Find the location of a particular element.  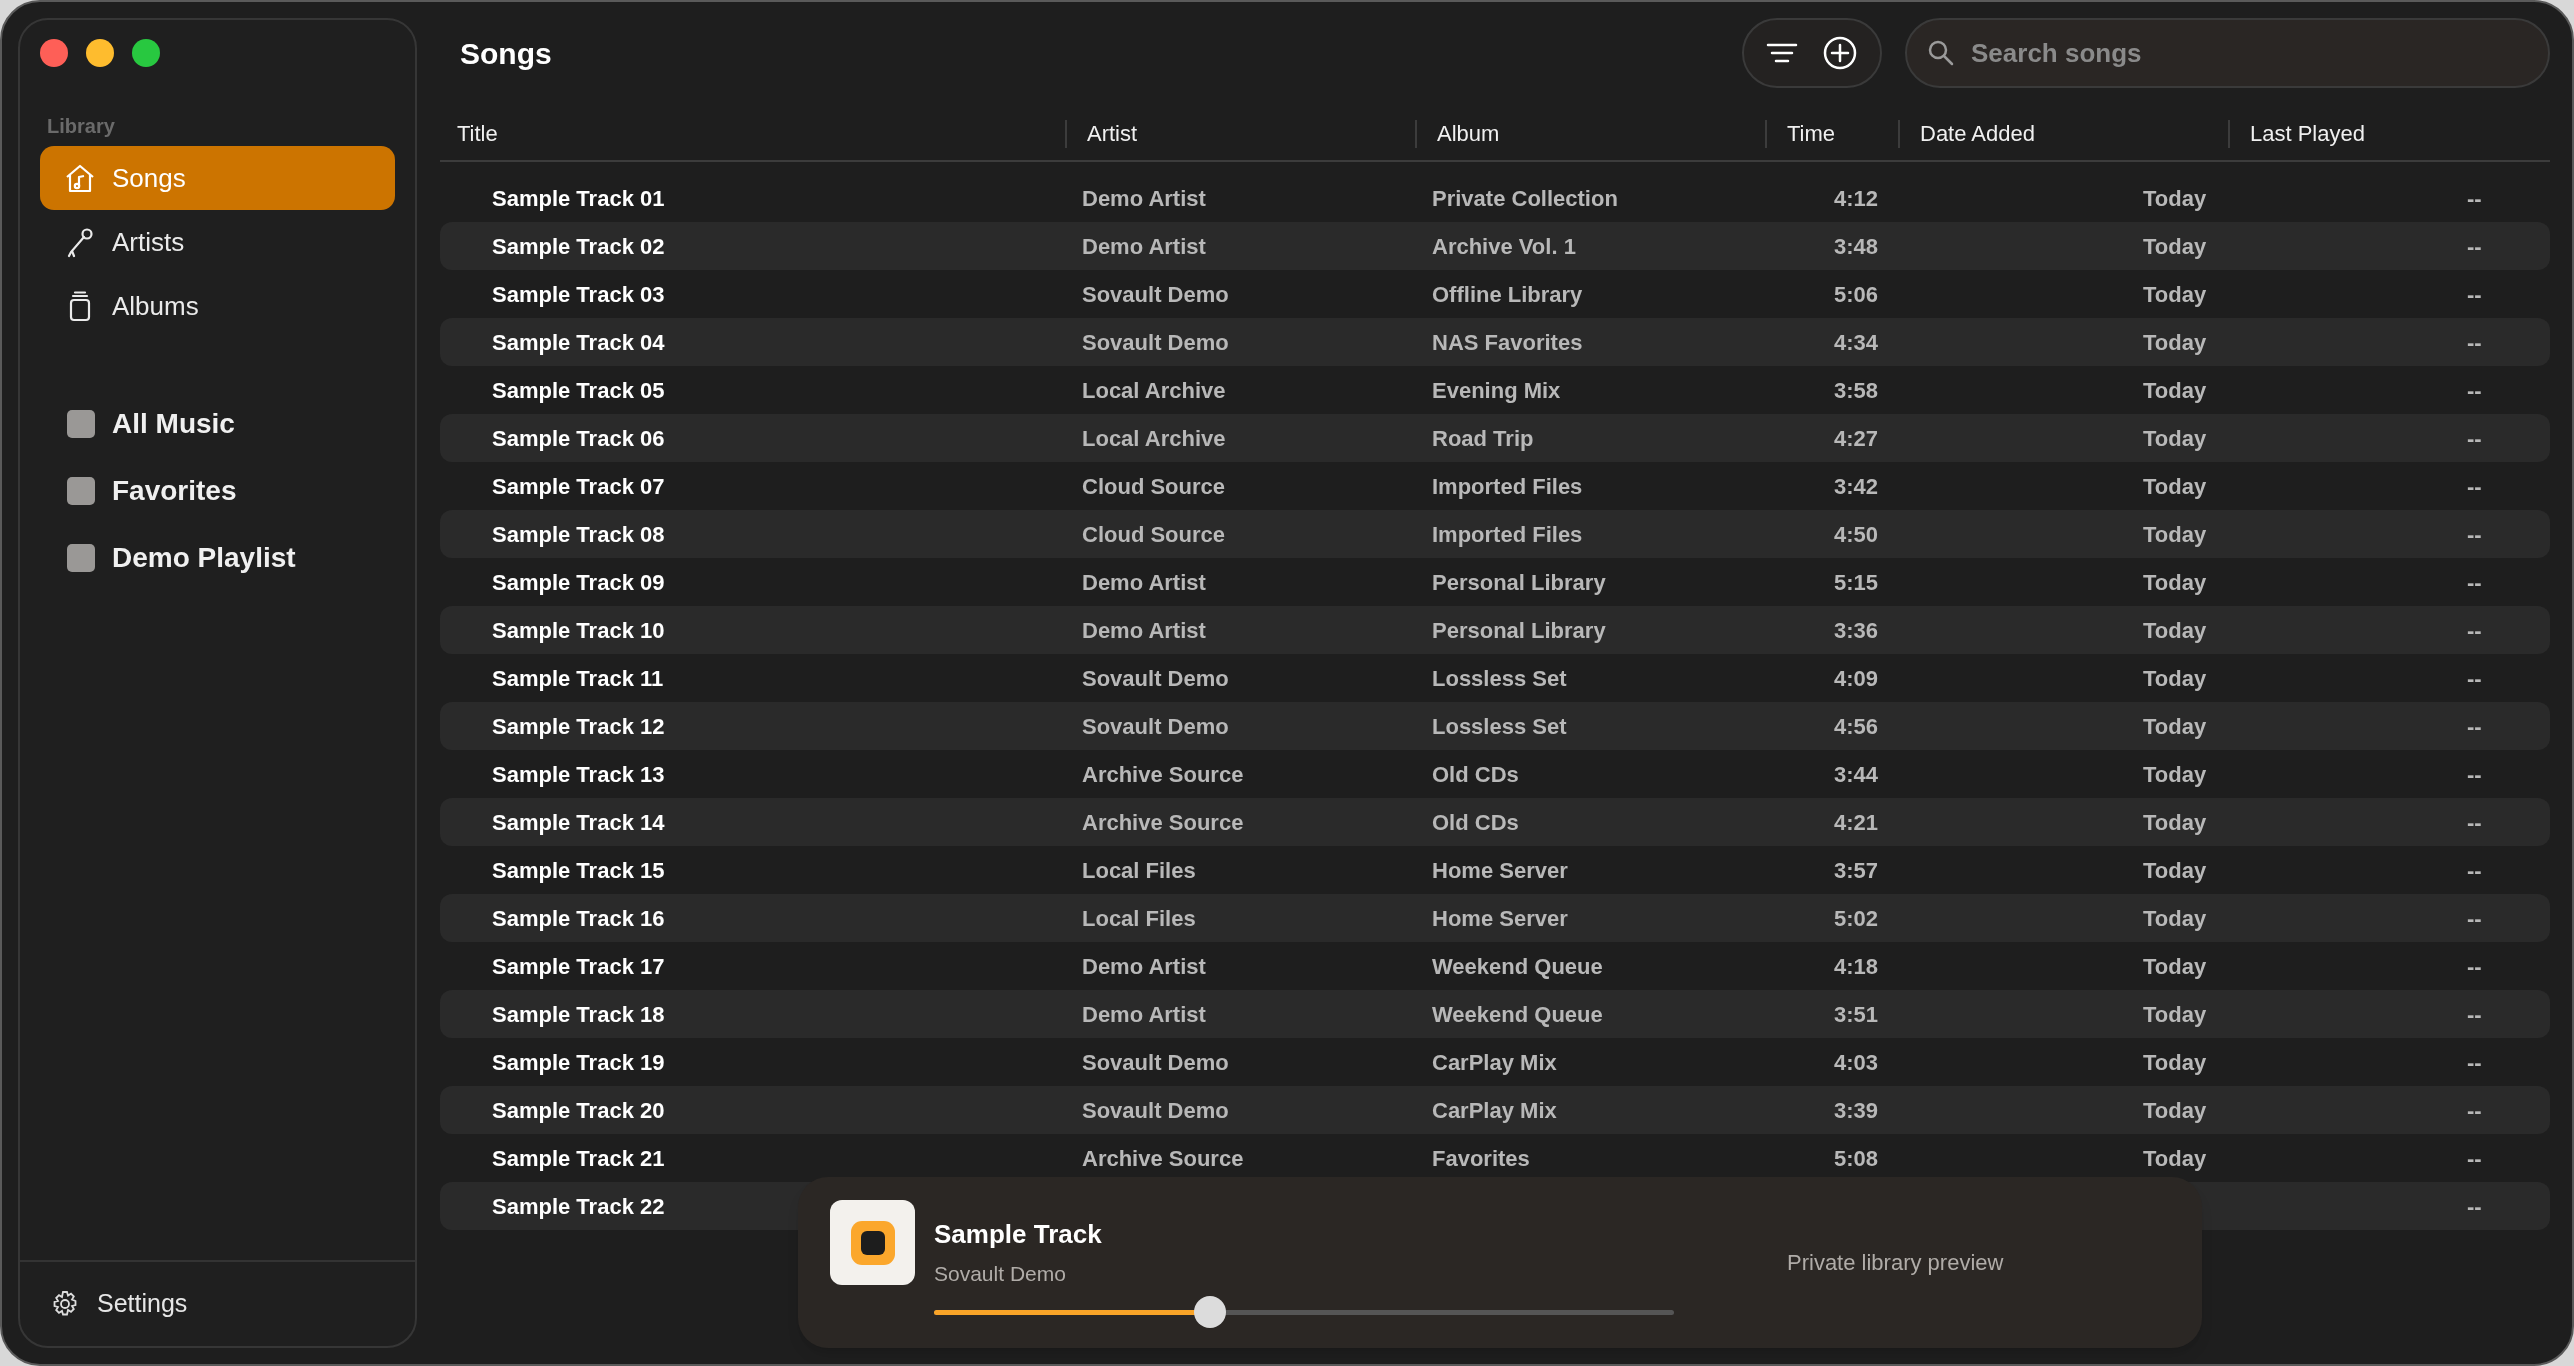

table-cell: 3:39 is located at coordinates (1856, 1110).